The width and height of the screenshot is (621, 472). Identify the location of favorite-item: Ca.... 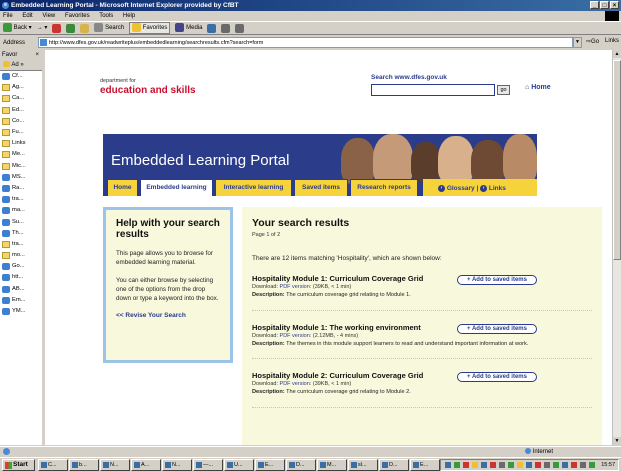
(21, 98).